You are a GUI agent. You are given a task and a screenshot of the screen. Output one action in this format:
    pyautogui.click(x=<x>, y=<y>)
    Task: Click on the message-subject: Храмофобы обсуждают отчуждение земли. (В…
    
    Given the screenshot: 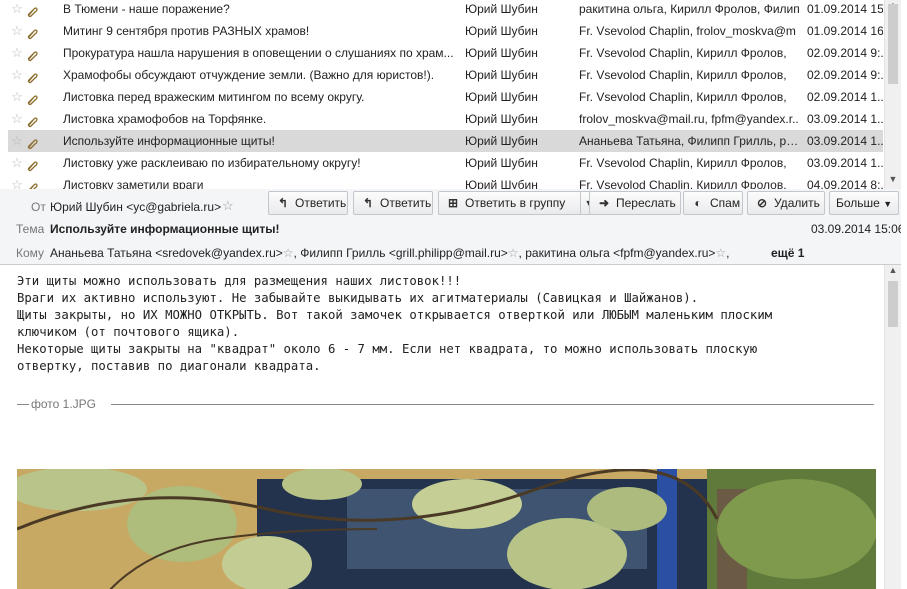 What is the action you would take?
    pyautogui.click(x=249, y=75)
    